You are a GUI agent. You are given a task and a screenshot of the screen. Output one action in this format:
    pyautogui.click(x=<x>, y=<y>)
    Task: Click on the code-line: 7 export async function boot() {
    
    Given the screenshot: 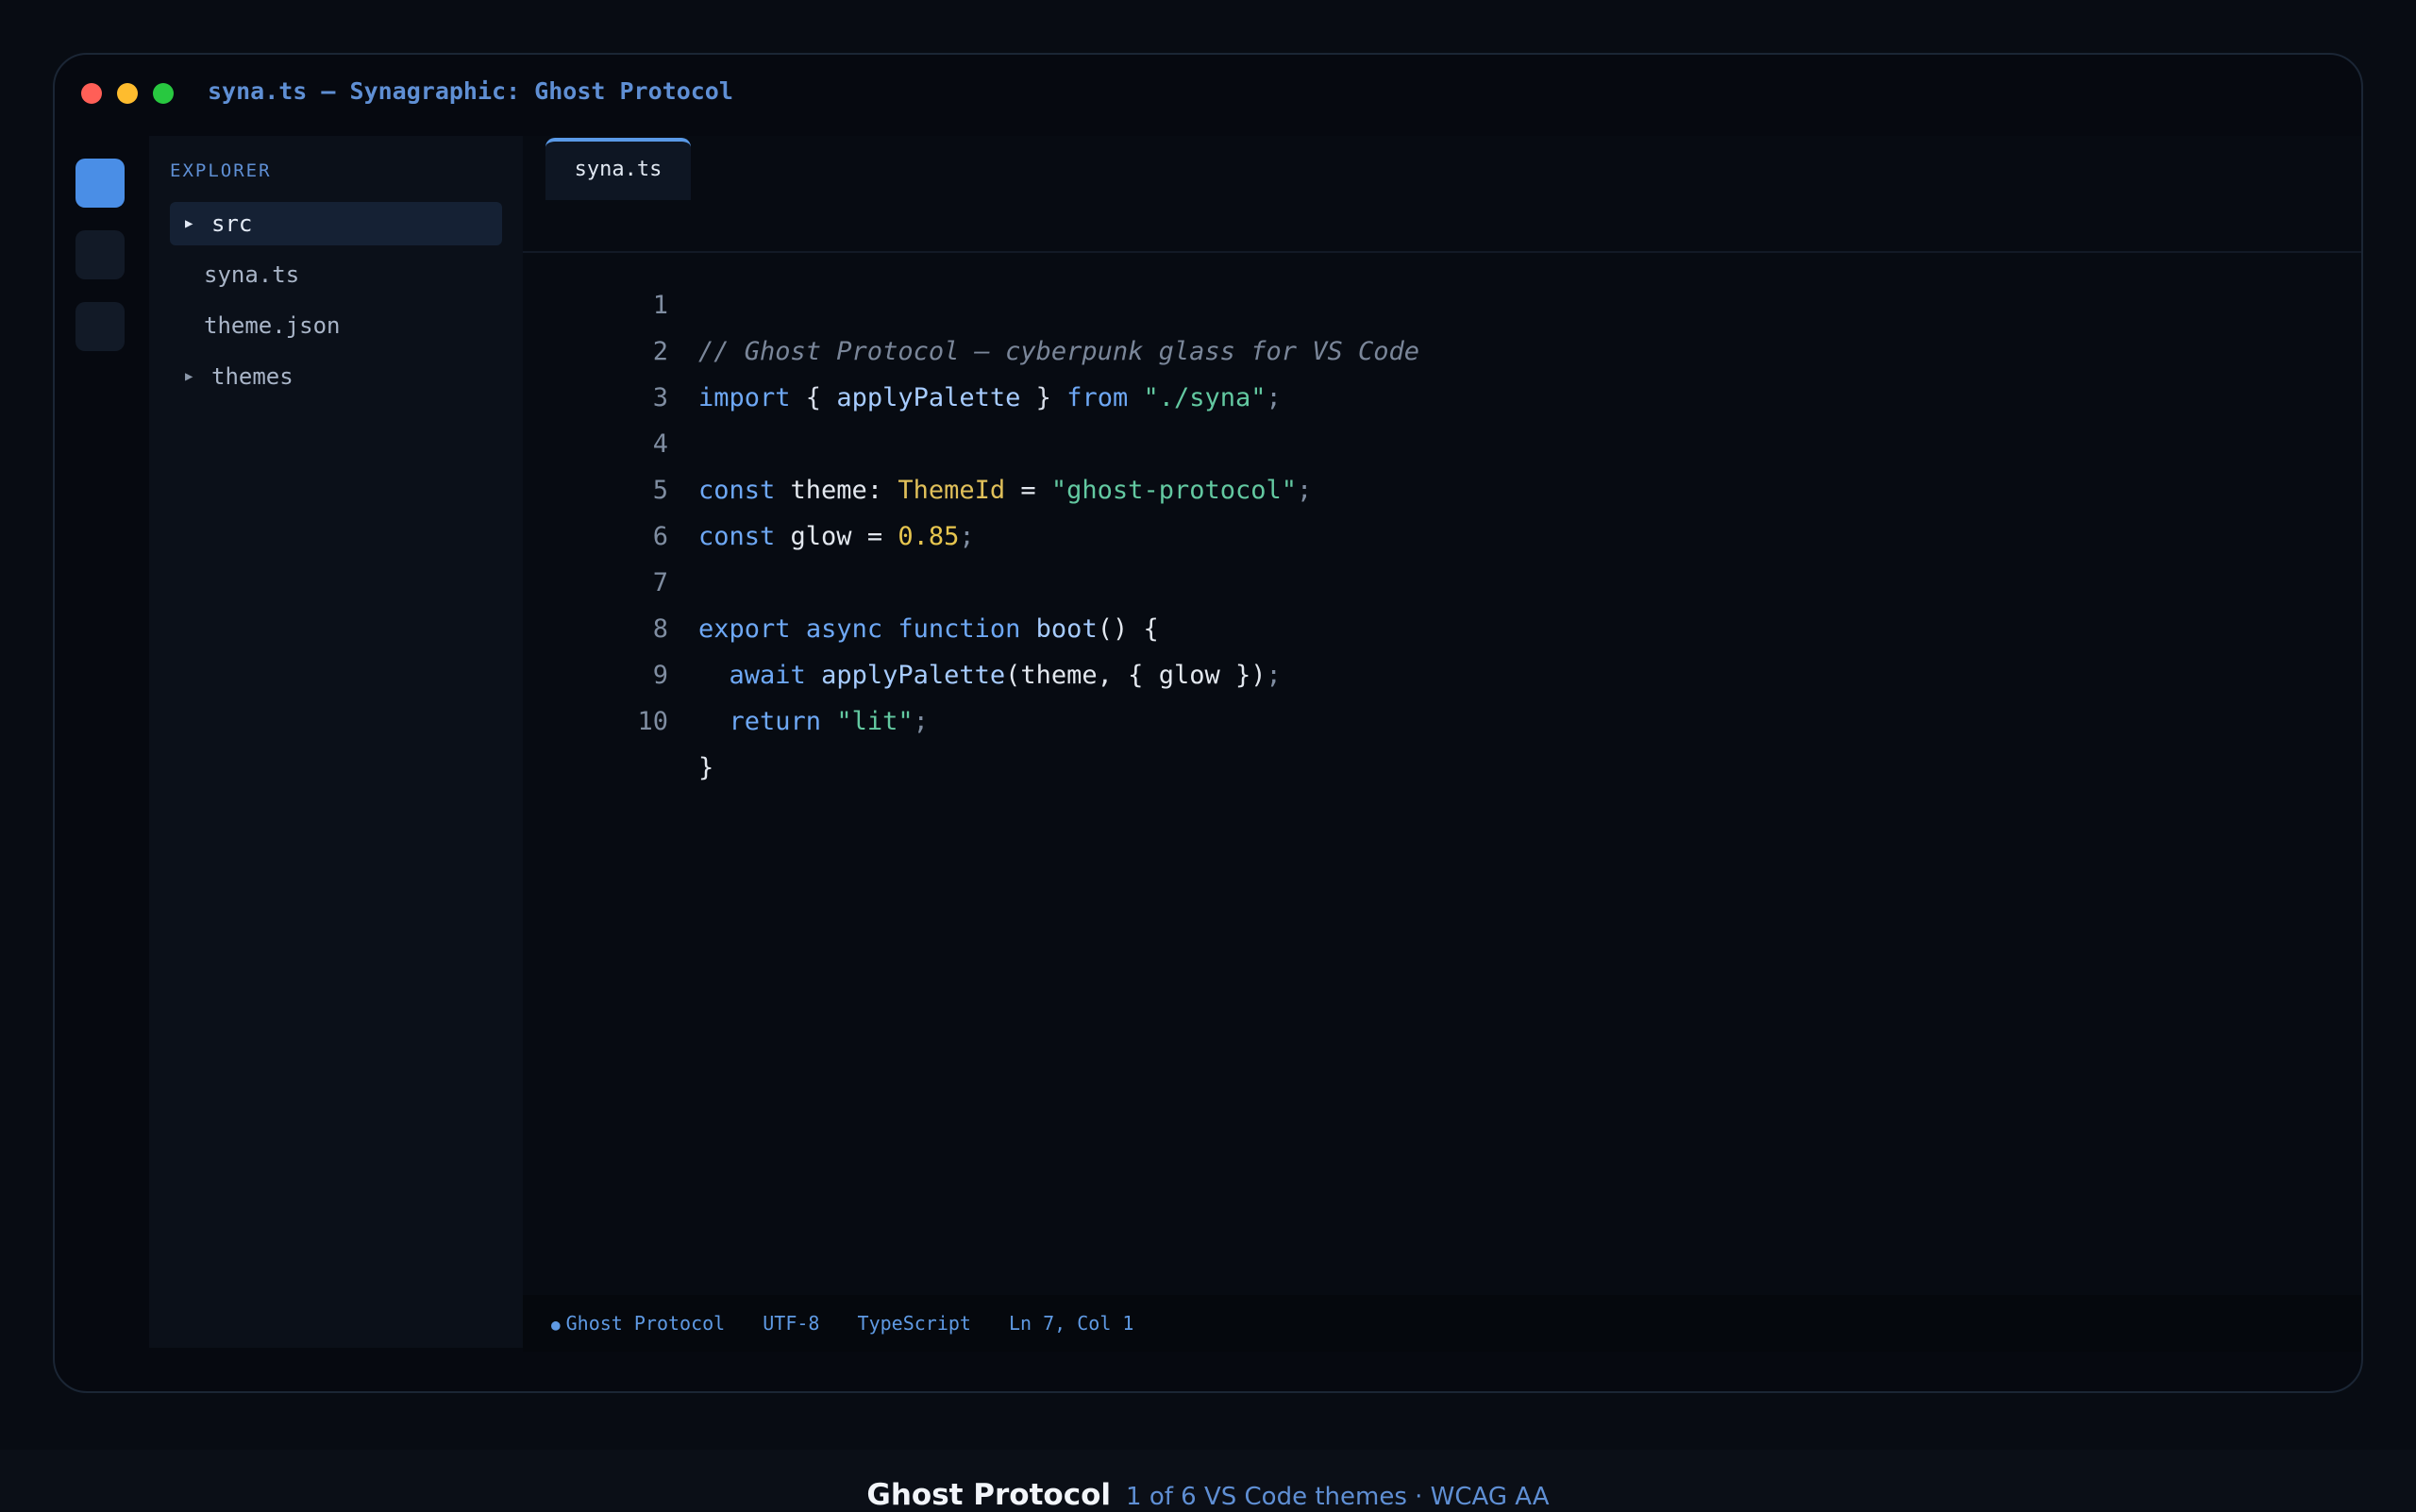 What is the action you would take?
    pyautogui.click(x=1442, y=578)
    